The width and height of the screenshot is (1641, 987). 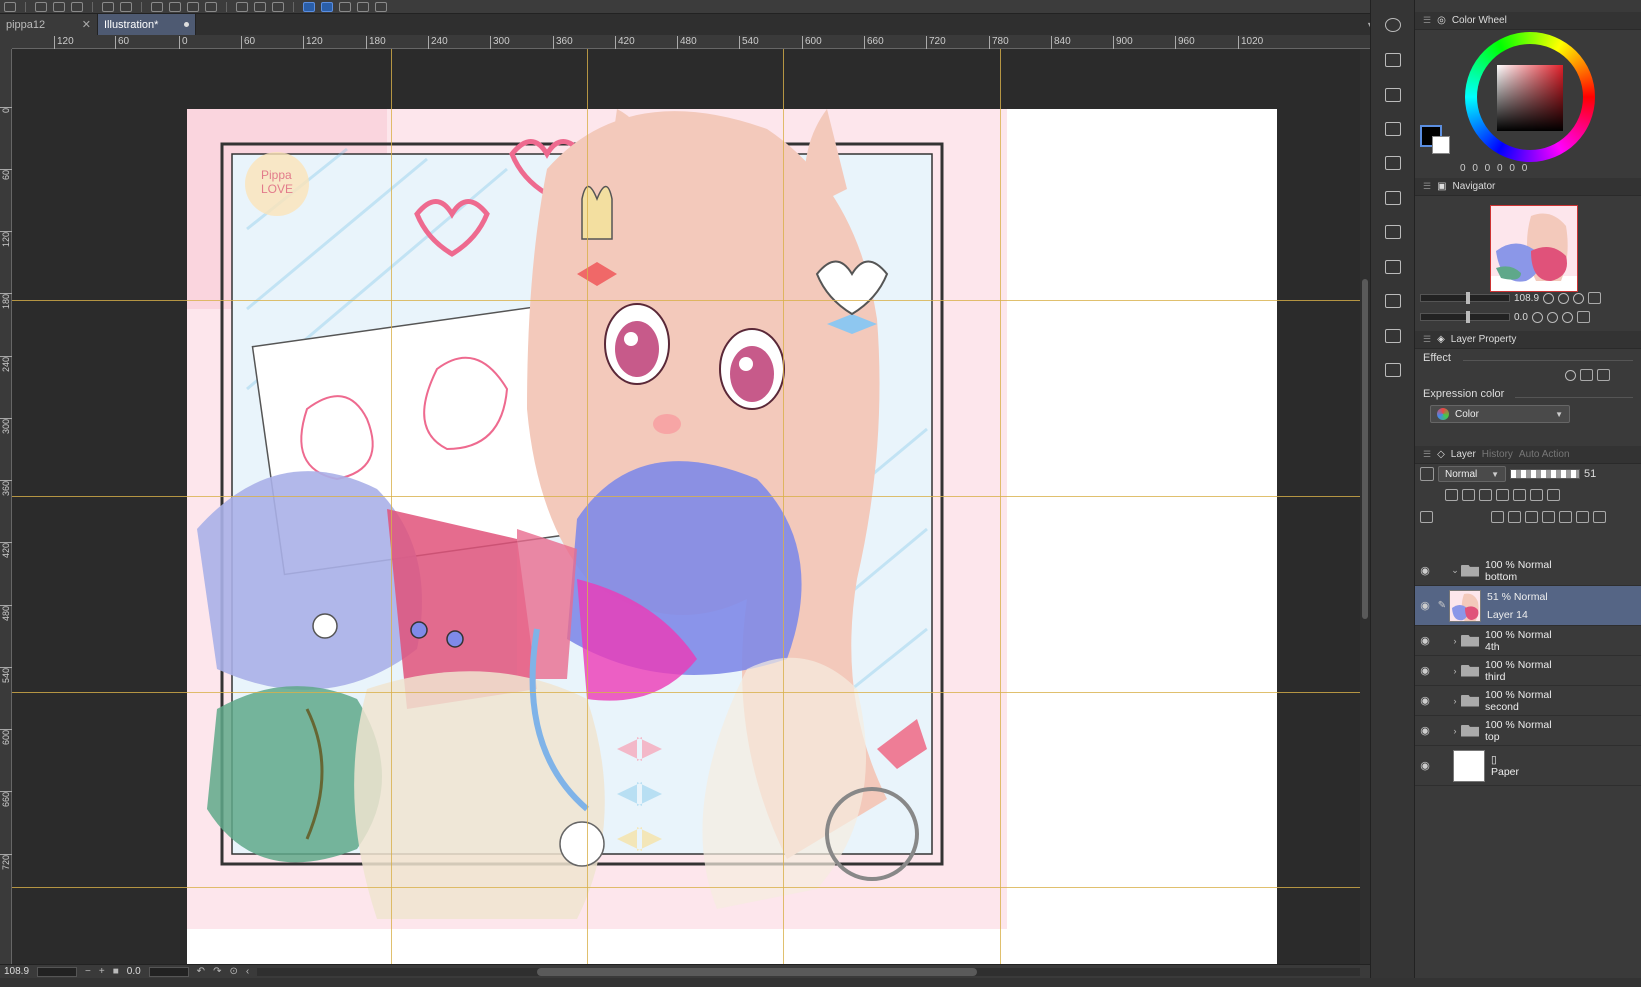 I want to click on horizontal-scrollbar, so click(x=808, y=971).